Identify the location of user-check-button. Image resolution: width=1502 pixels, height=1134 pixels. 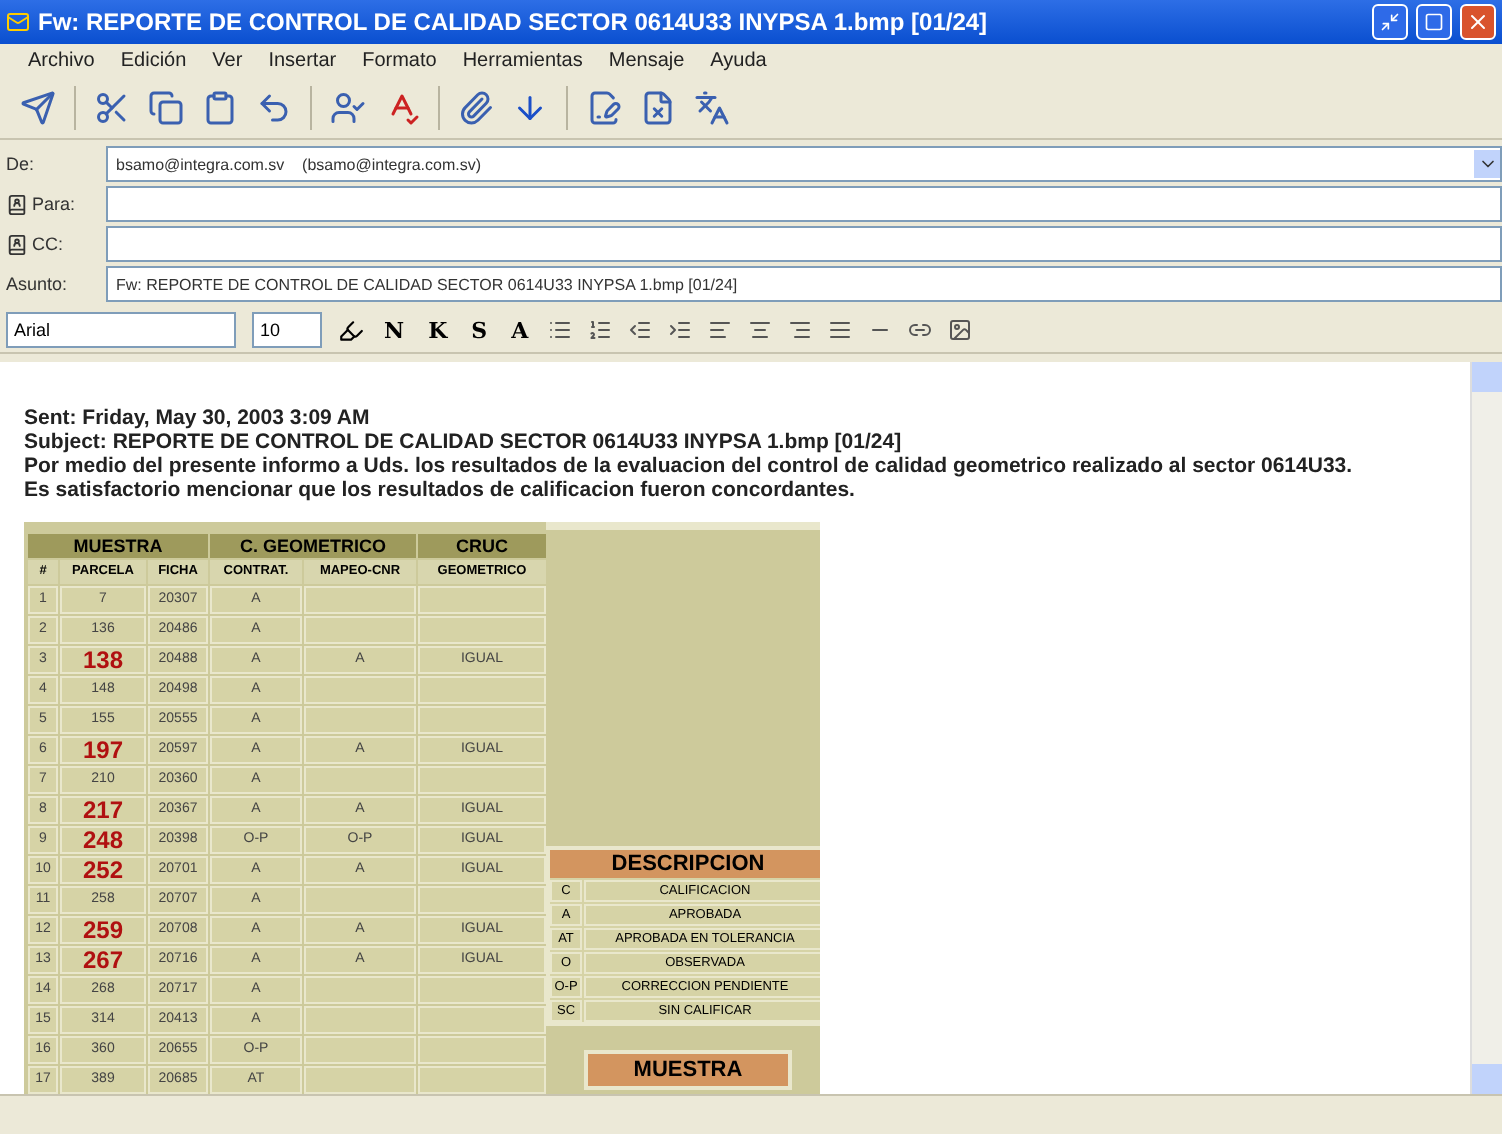
(348, 108).